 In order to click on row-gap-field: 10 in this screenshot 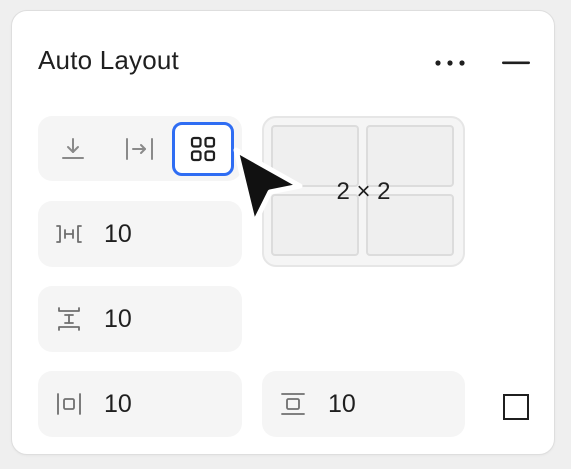, I will do `click(140, 319)`.